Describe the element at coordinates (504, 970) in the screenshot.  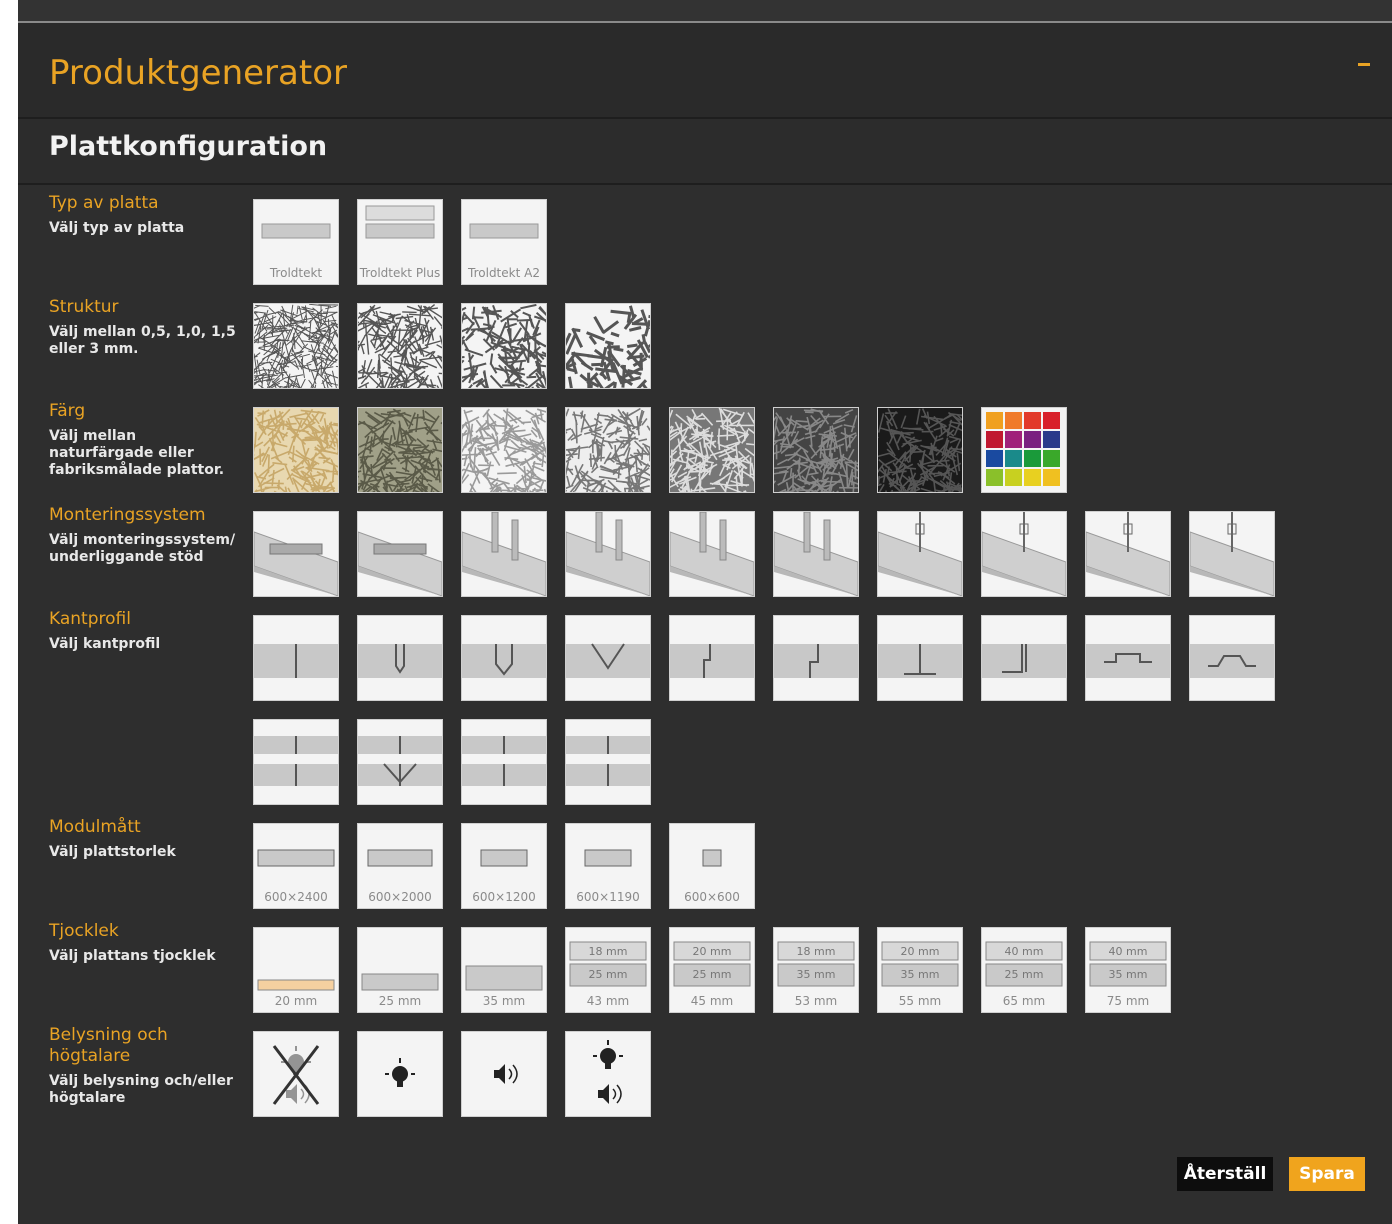
I see `tjocklek-option: 35 mm` at that location.